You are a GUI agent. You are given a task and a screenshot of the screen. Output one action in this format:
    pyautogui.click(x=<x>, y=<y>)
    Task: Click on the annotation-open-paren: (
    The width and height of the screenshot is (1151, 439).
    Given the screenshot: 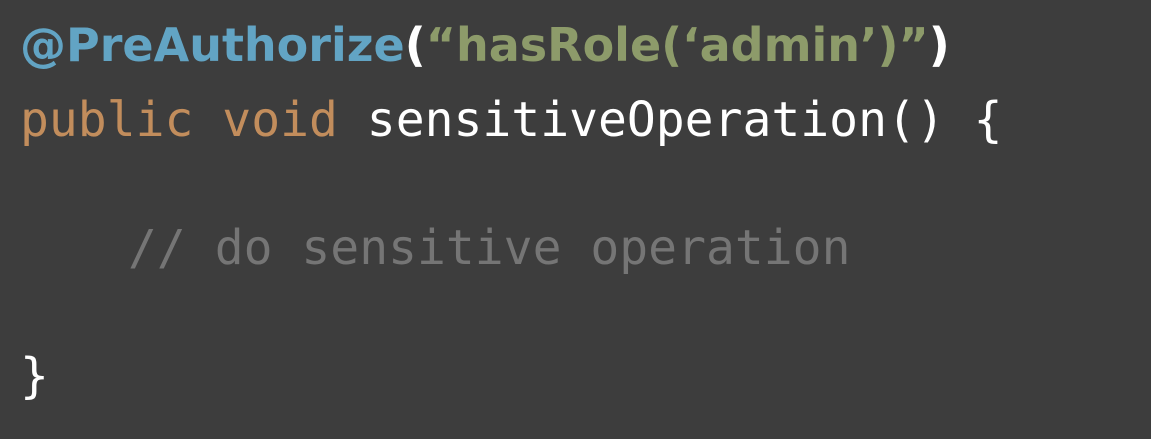 What is the action you would take?
    pyautogui.click(x=415, y=45)
    